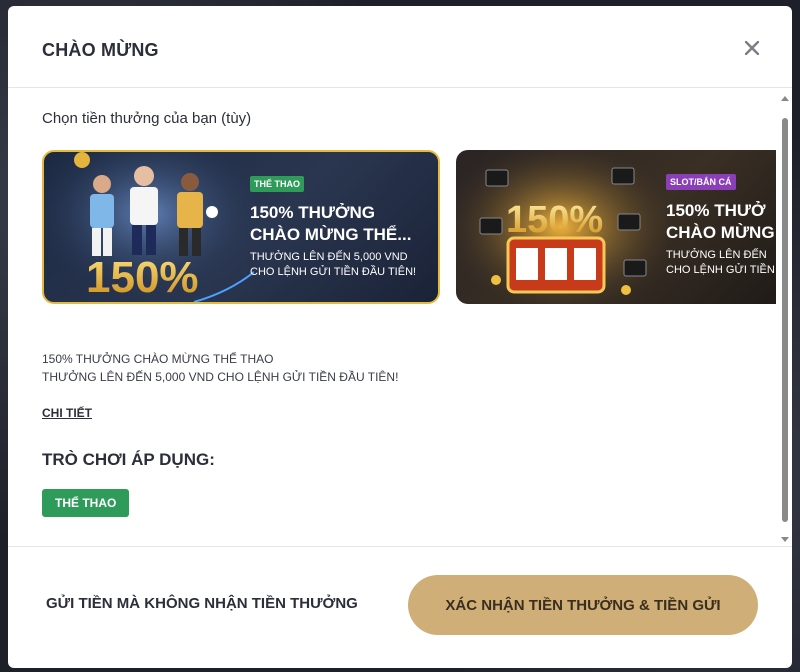 The height and width of the screenshot is (672, 800). What do you see at coordinates (67, 413) in the screenshot?
I see `details-link: CHI TIẾT` at bounding box center [67, 413].